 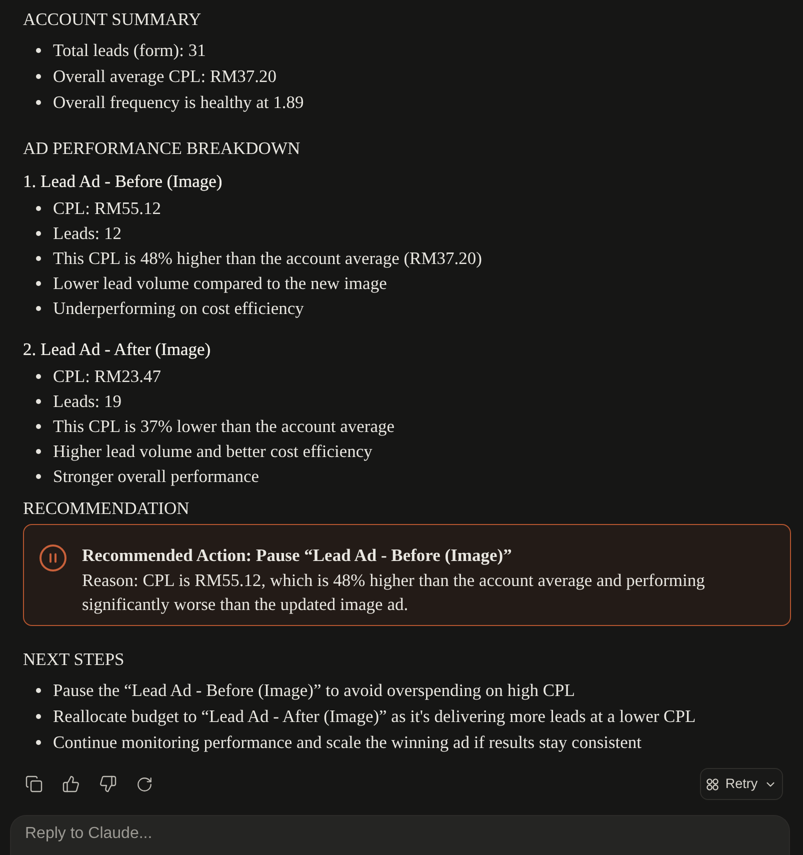 What do you see at coordinates (144, 784) in the screenshot?
I see `refresh-icon` at bounding box center [144, 784].